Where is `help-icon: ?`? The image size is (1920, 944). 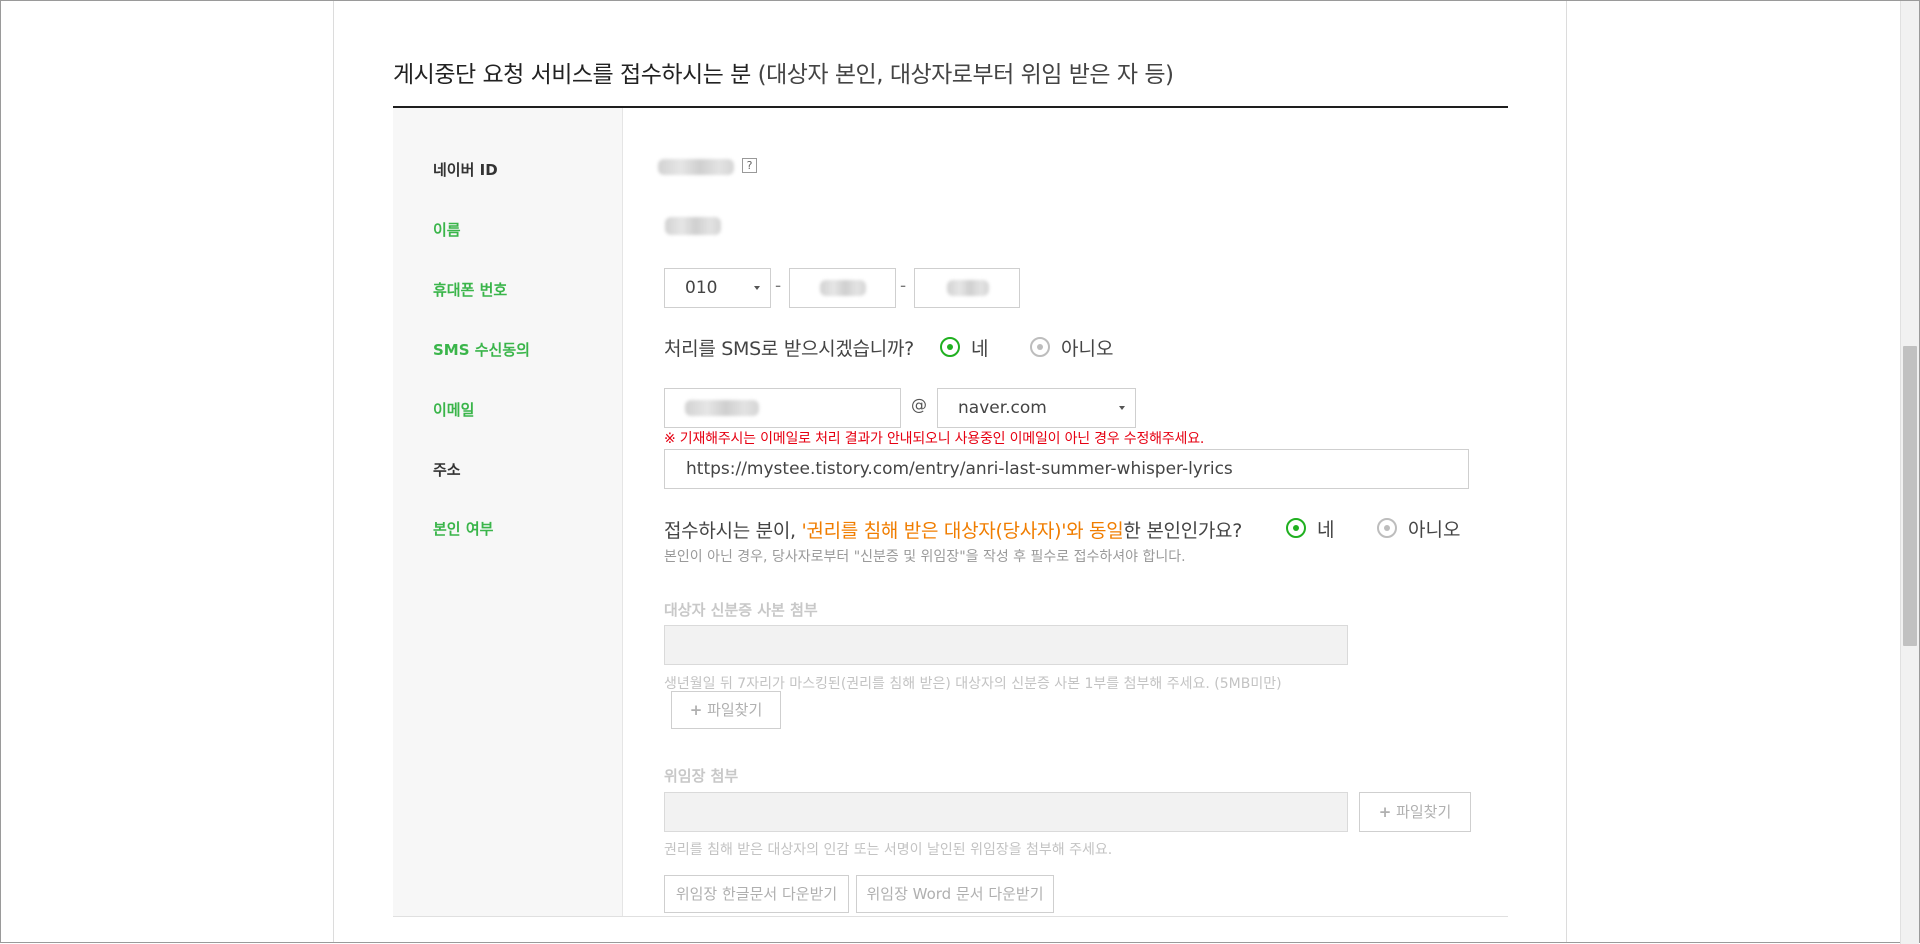
help-icon: ? is located at coordinates (749, 165).